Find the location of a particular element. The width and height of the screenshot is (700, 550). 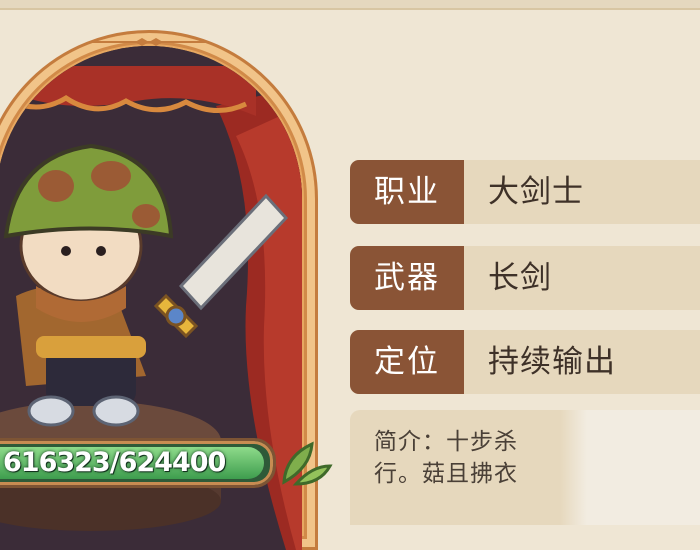

top-divider is located at coordinates (350, 9).